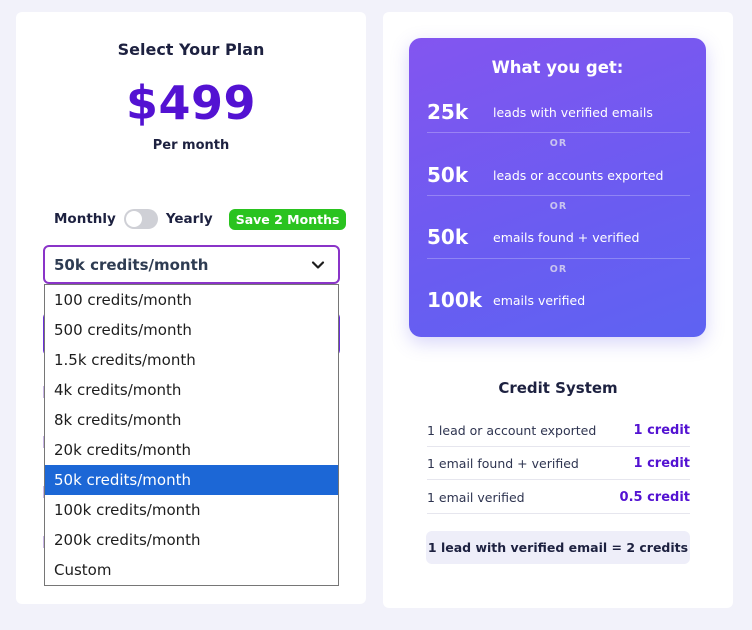  I want to click on billing-toggle-row: Monthly Yearly Save 2 Months, so click(200, 219).